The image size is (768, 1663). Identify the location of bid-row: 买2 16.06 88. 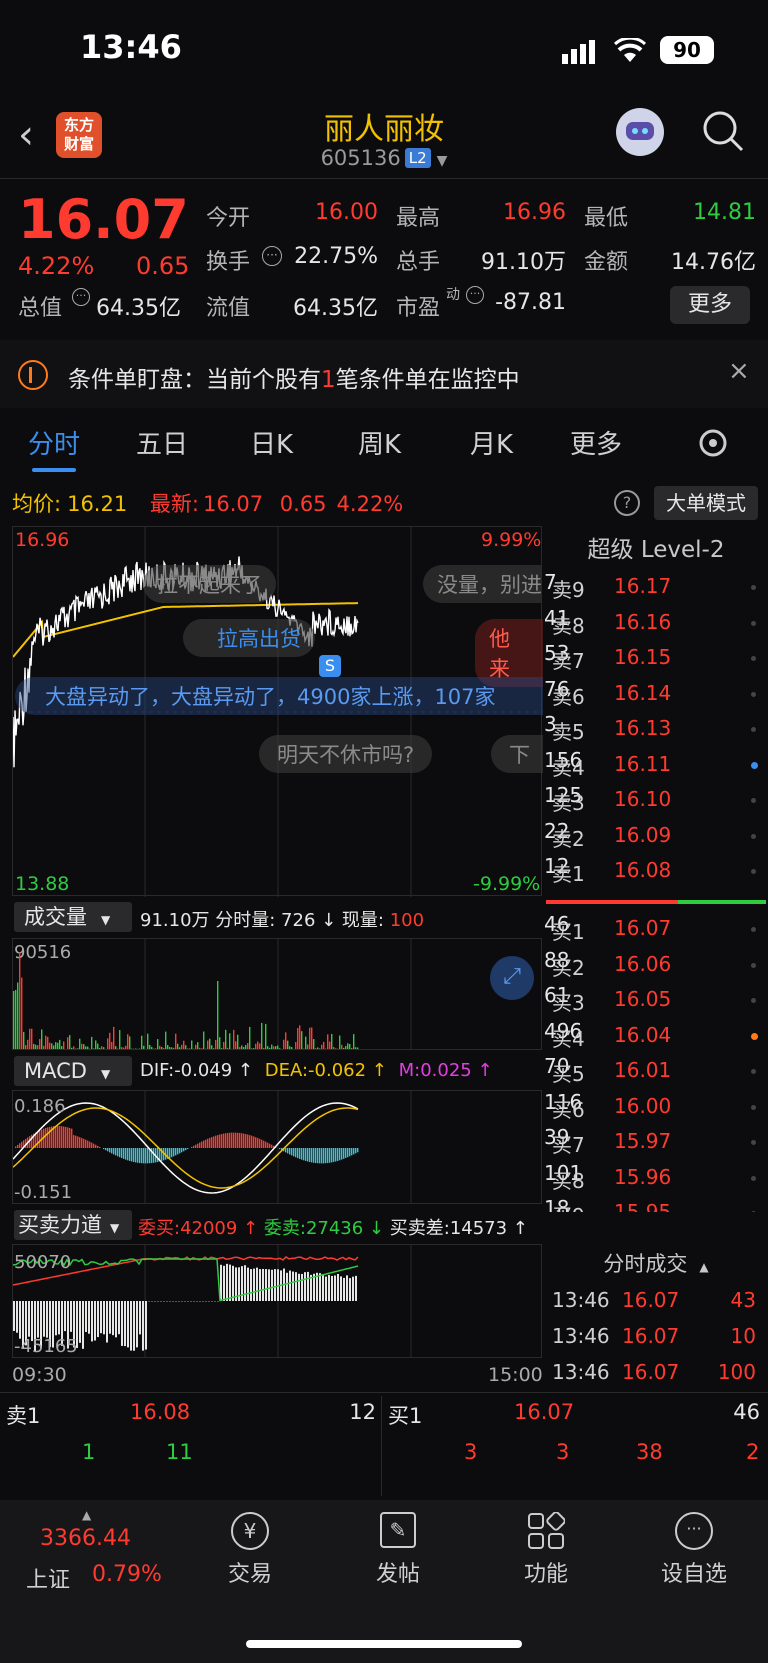
(656, 966).